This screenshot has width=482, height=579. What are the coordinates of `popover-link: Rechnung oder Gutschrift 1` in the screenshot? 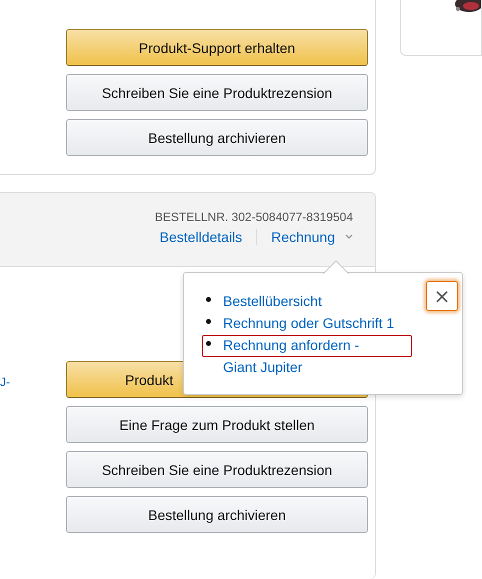 It's located at (308, 323).